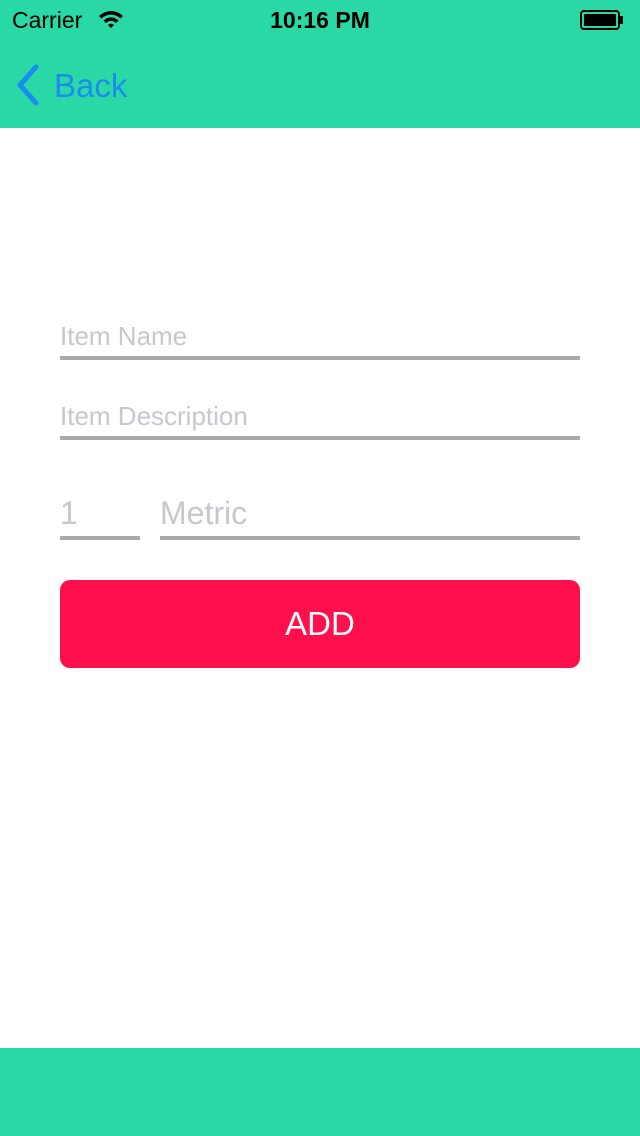  I want to click on bottom-bar, so click(320, 1092).